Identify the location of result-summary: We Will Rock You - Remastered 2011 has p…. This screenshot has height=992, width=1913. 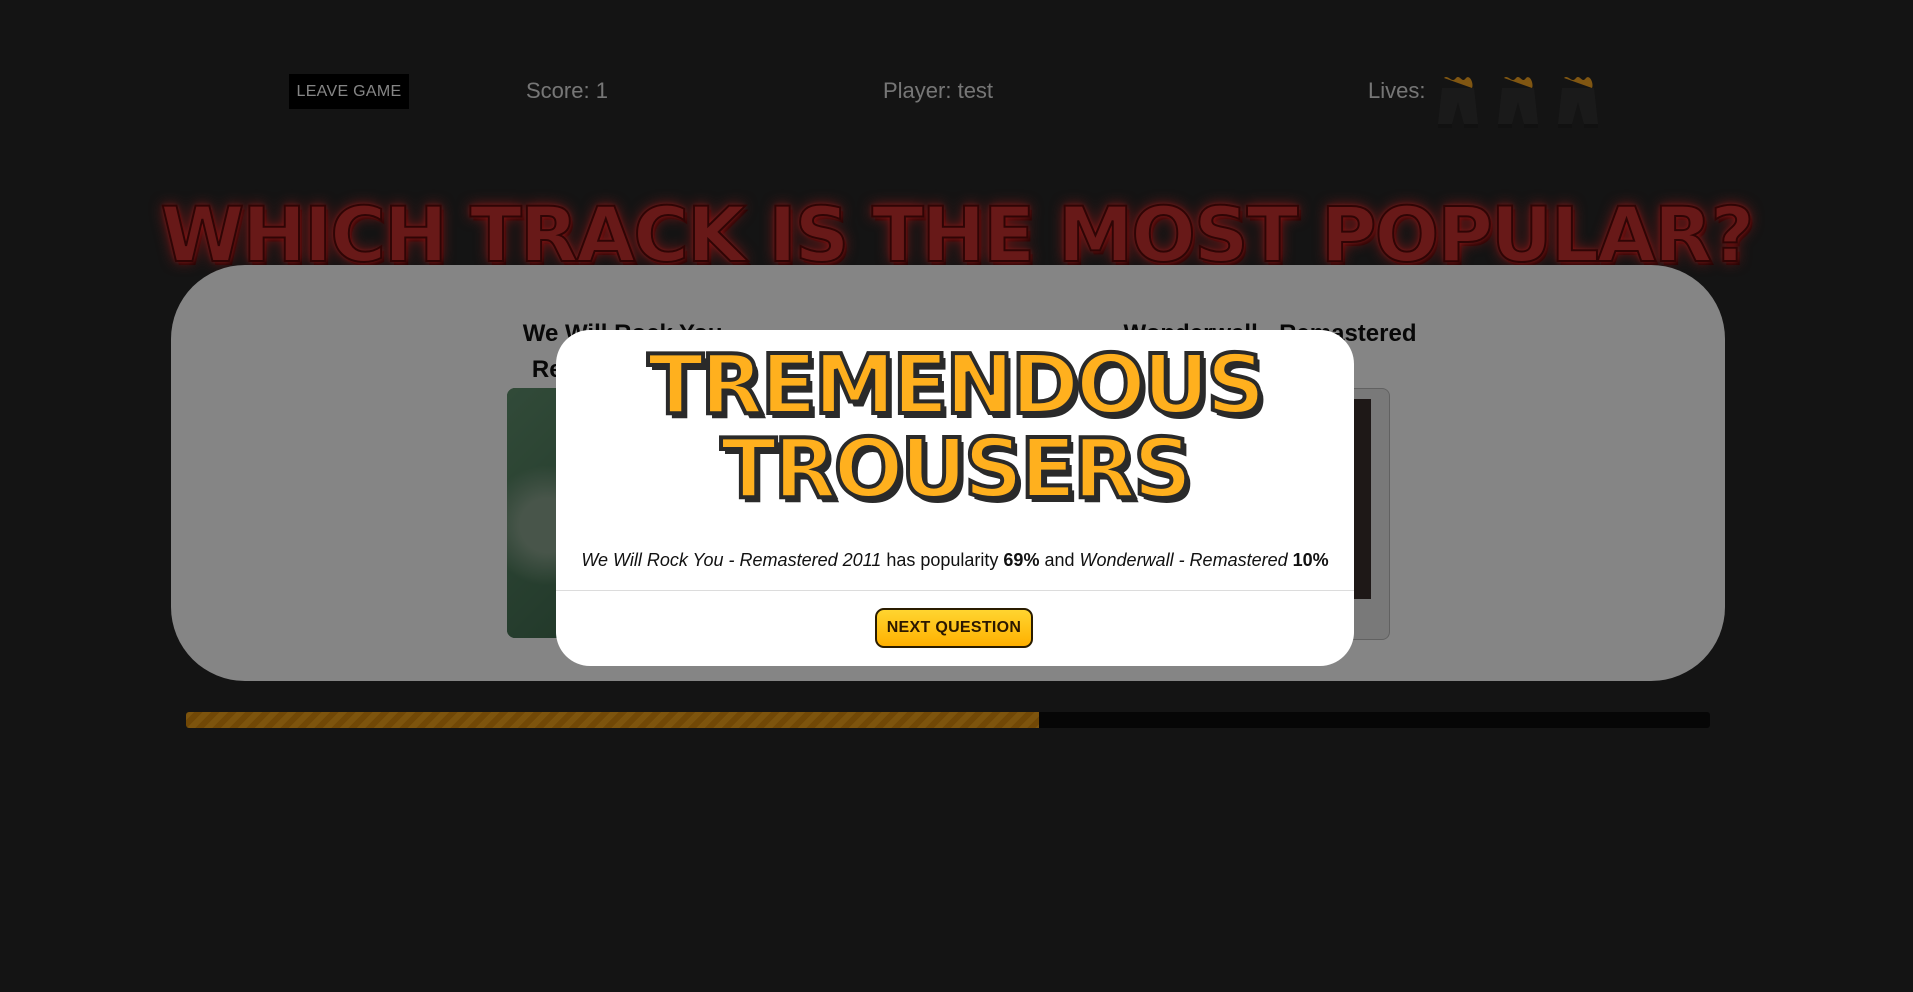
(955, 560).